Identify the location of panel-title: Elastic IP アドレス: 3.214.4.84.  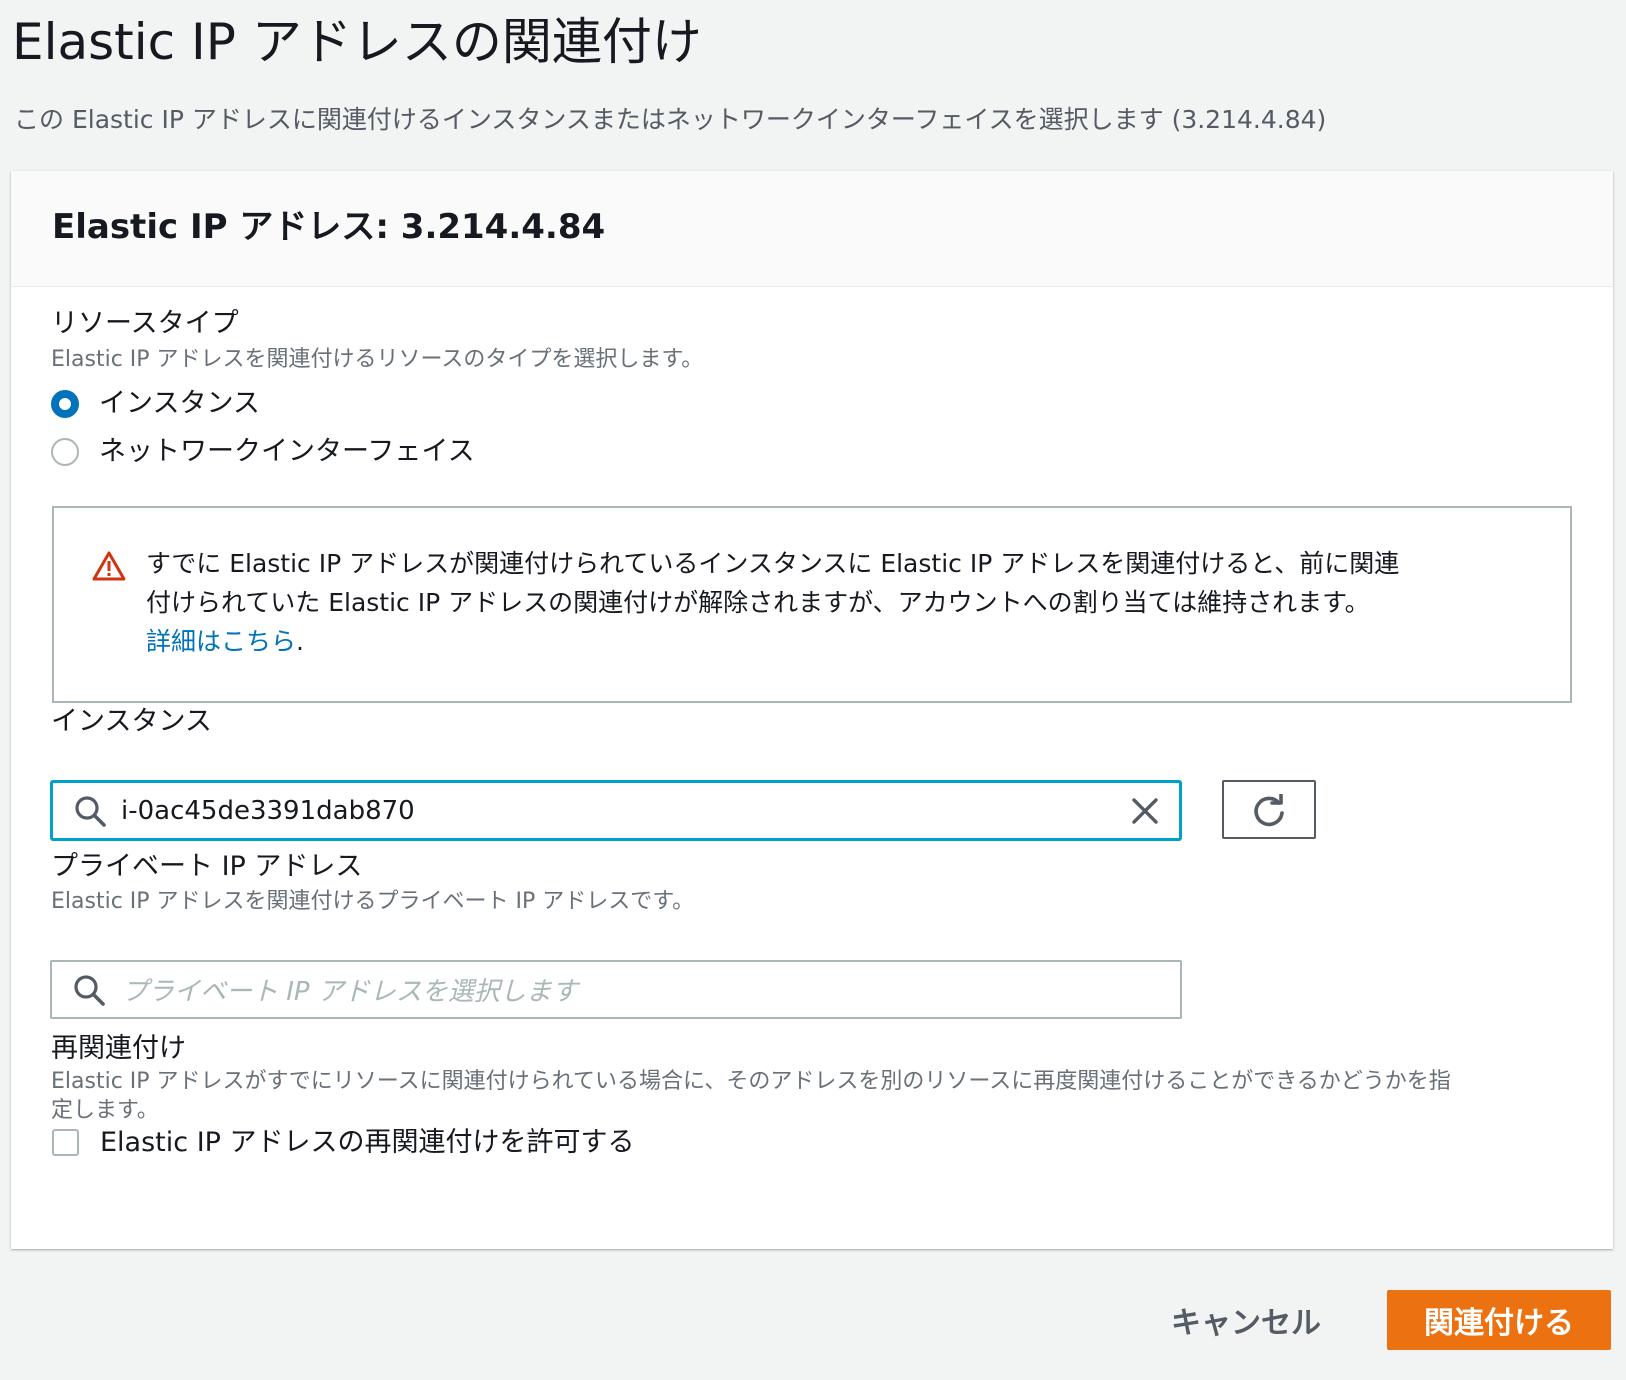
(329, 227).